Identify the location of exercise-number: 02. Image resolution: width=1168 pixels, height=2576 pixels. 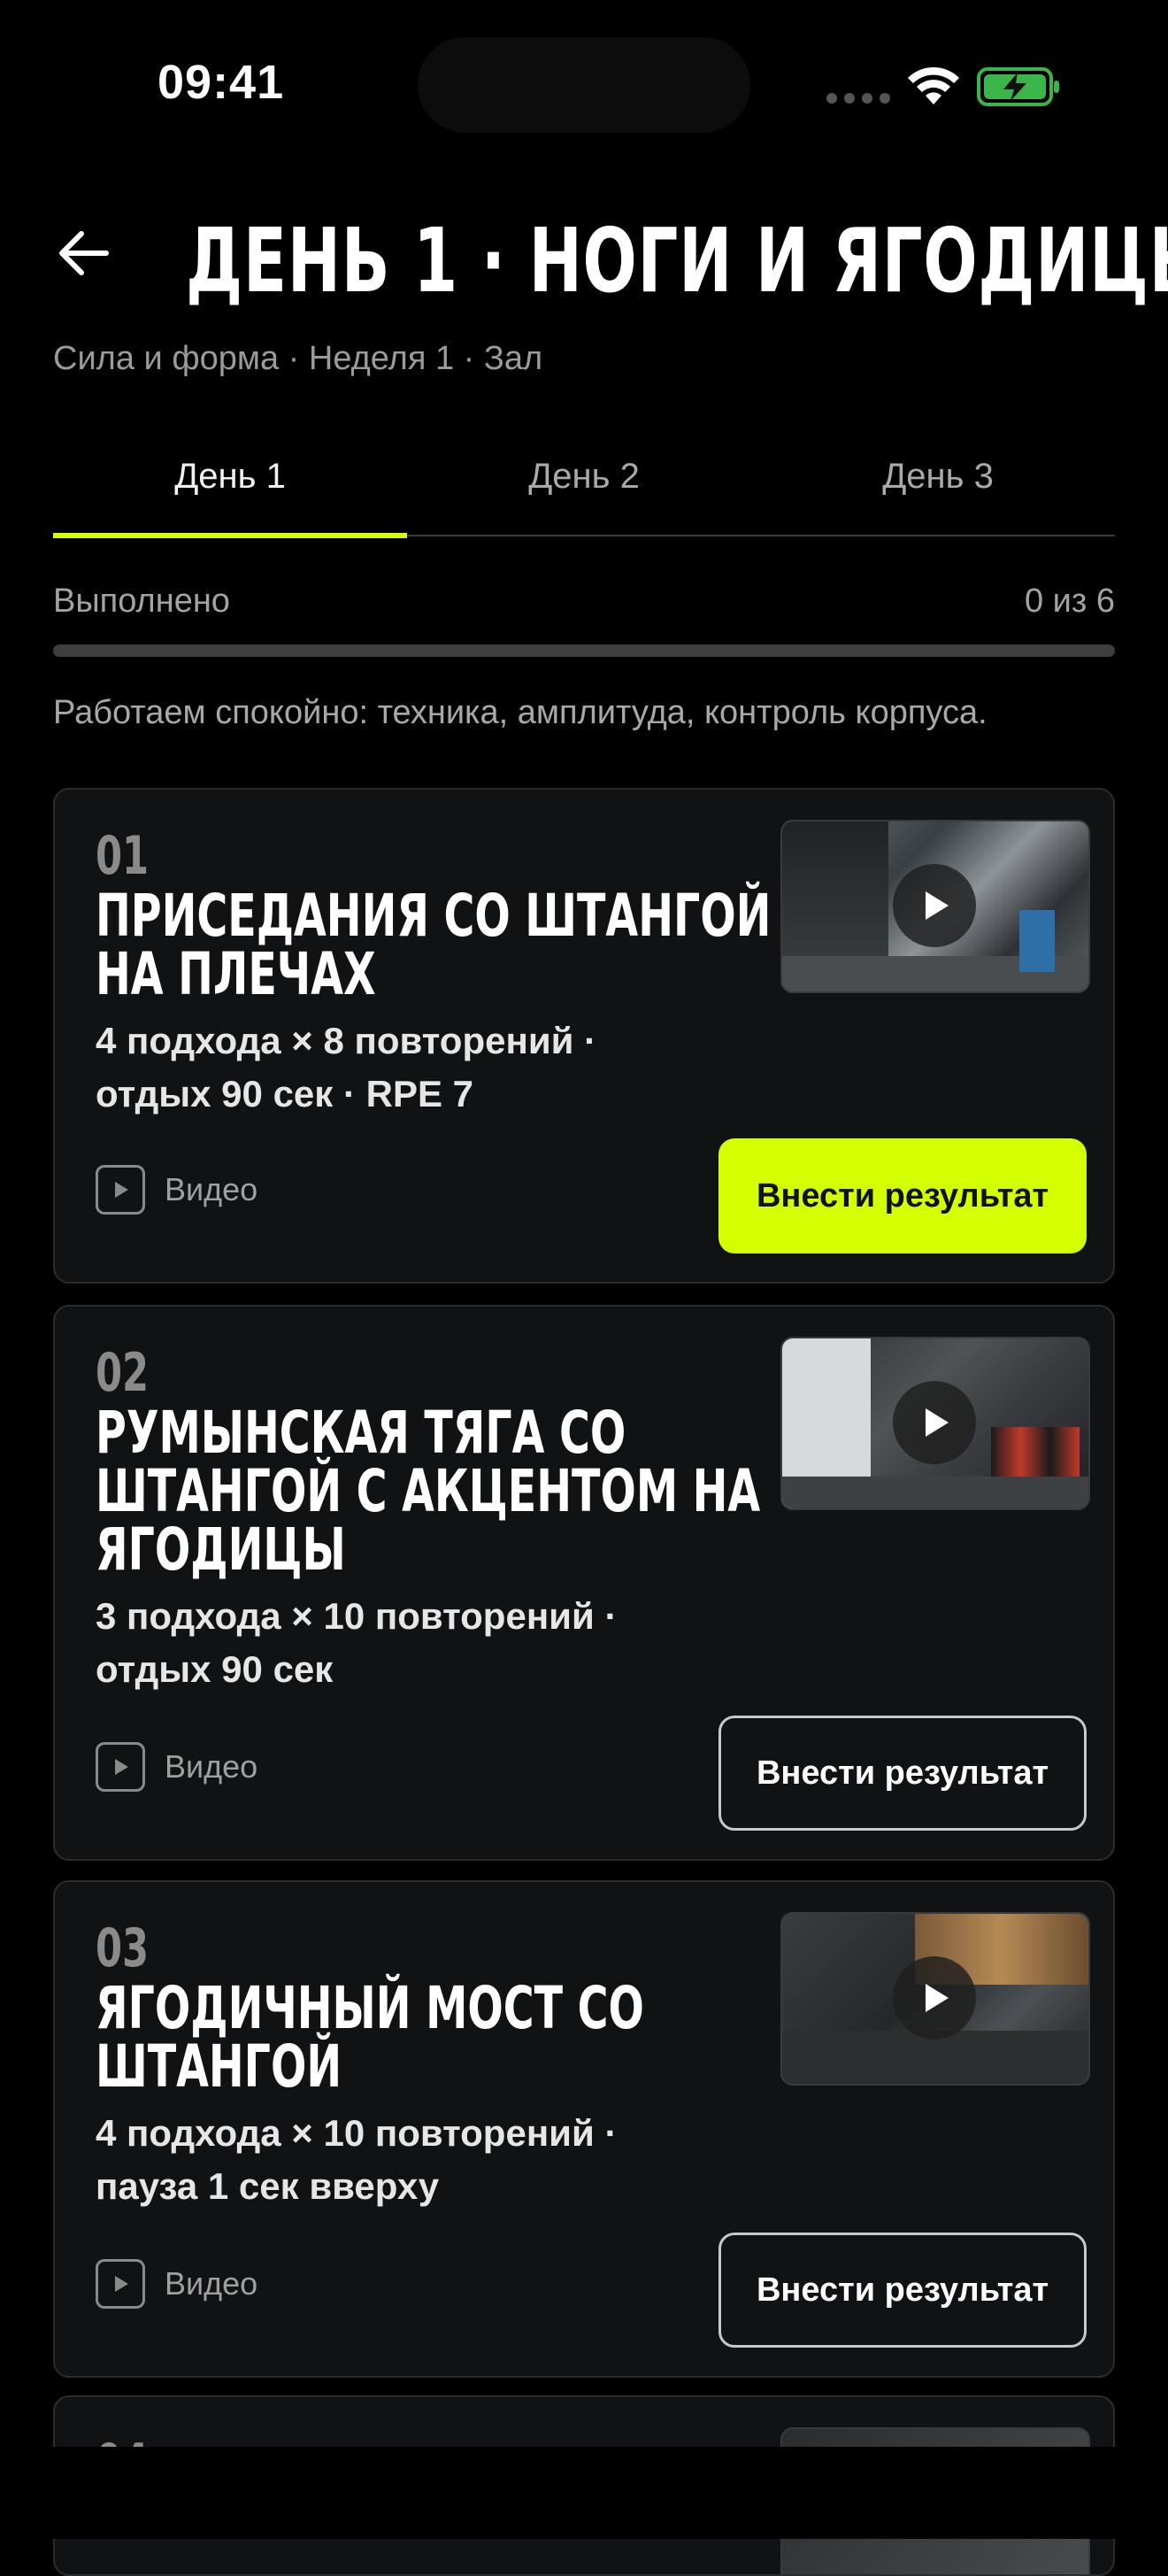
(123, 1373).